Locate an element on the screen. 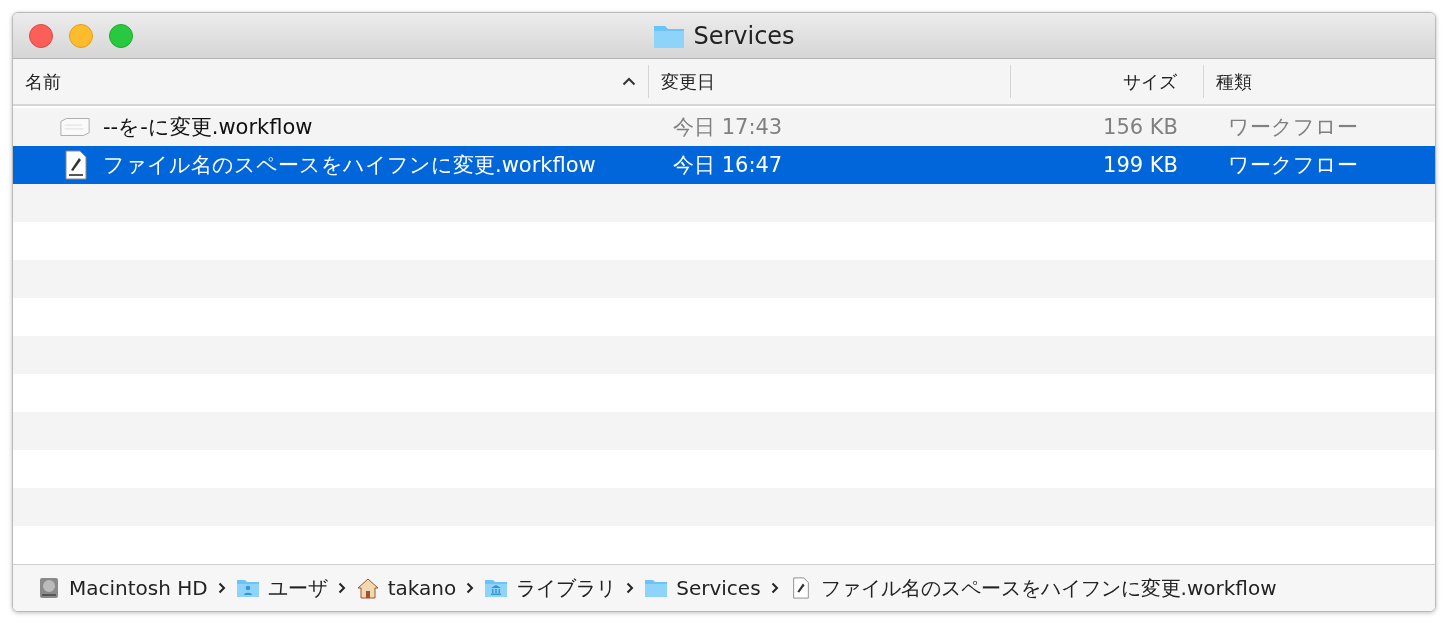 This screenshot has width=1448, height=624. column-header: 名前 is located at coordinates (331, 81).